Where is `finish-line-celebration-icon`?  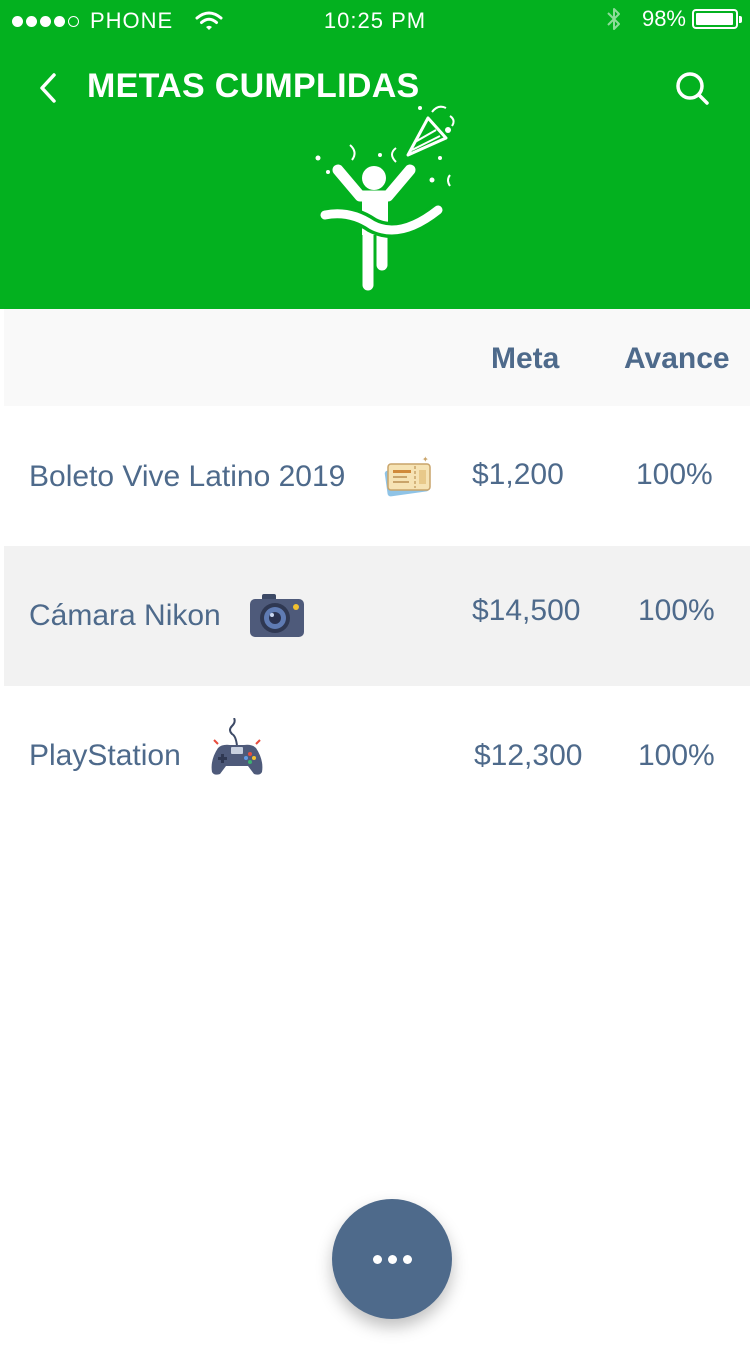 finish-line-celebration-icon is located at coordinates (385, 198).